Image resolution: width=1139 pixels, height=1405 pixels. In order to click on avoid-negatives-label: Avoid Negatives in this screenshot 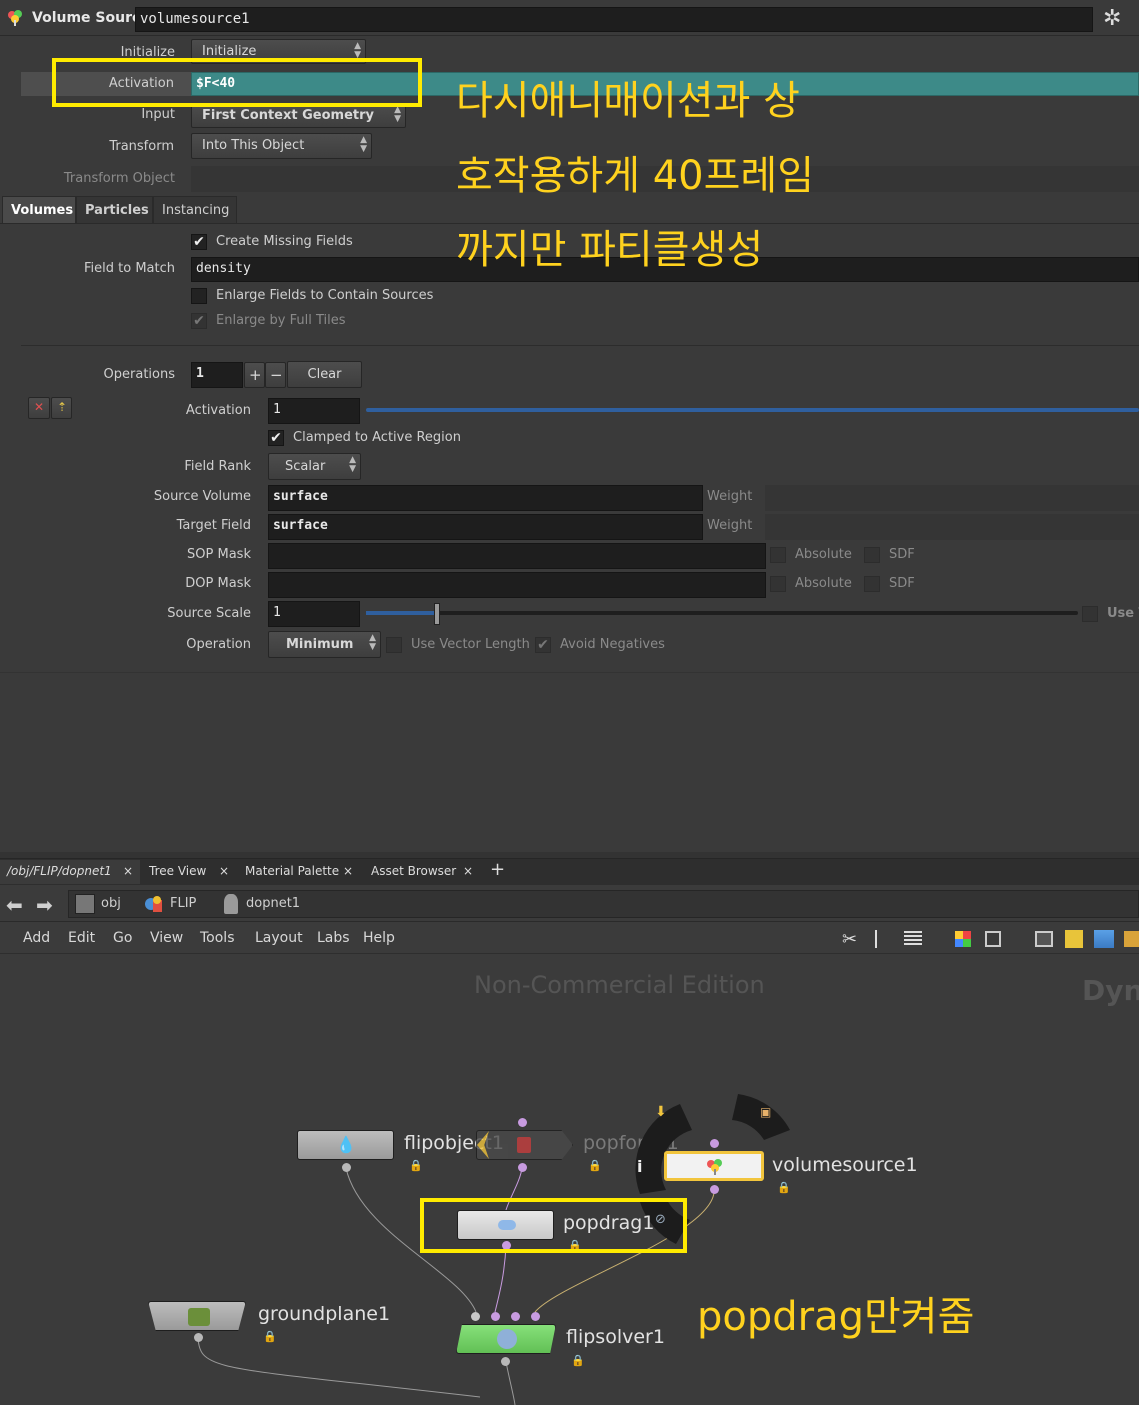, I will do `click(612, 644)`.